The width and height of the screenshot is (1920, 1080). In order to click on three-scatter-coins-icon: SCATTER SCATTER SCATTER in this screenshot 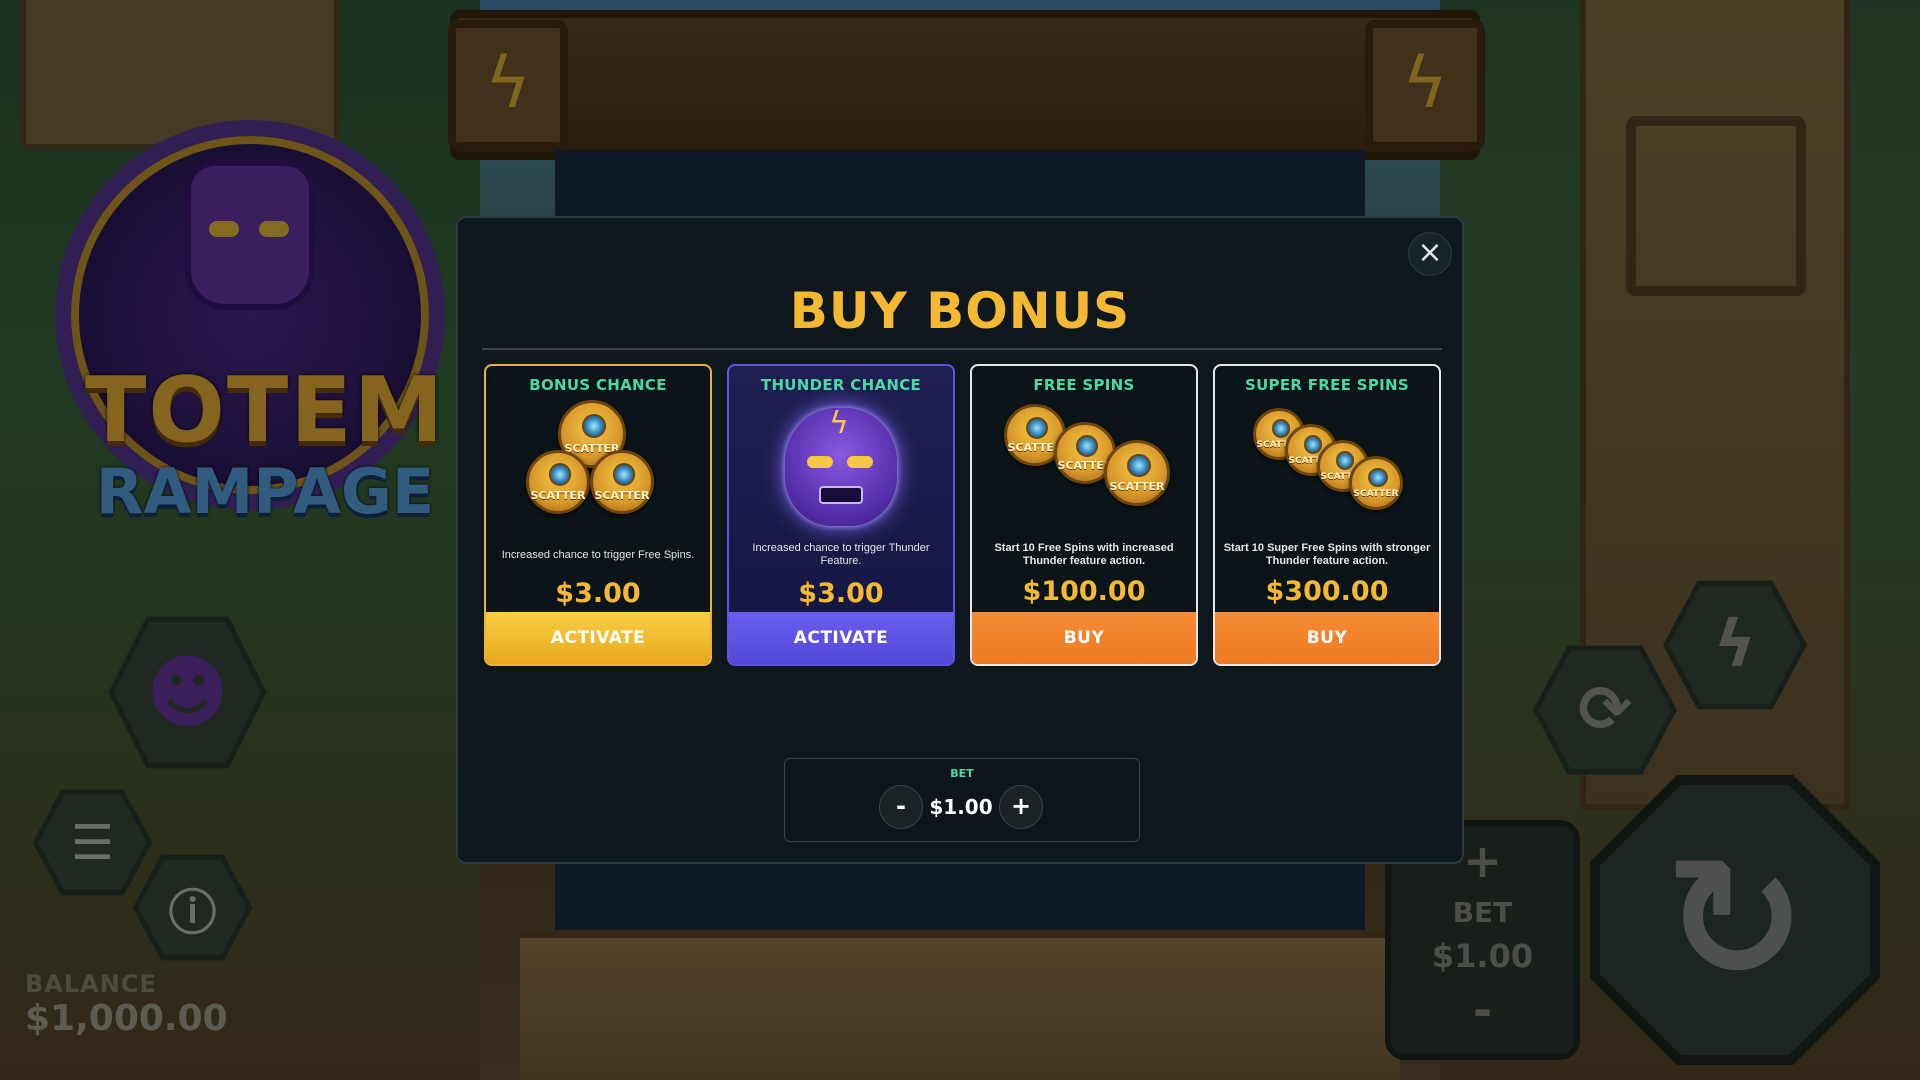, I will do `click(1084, 470)`.